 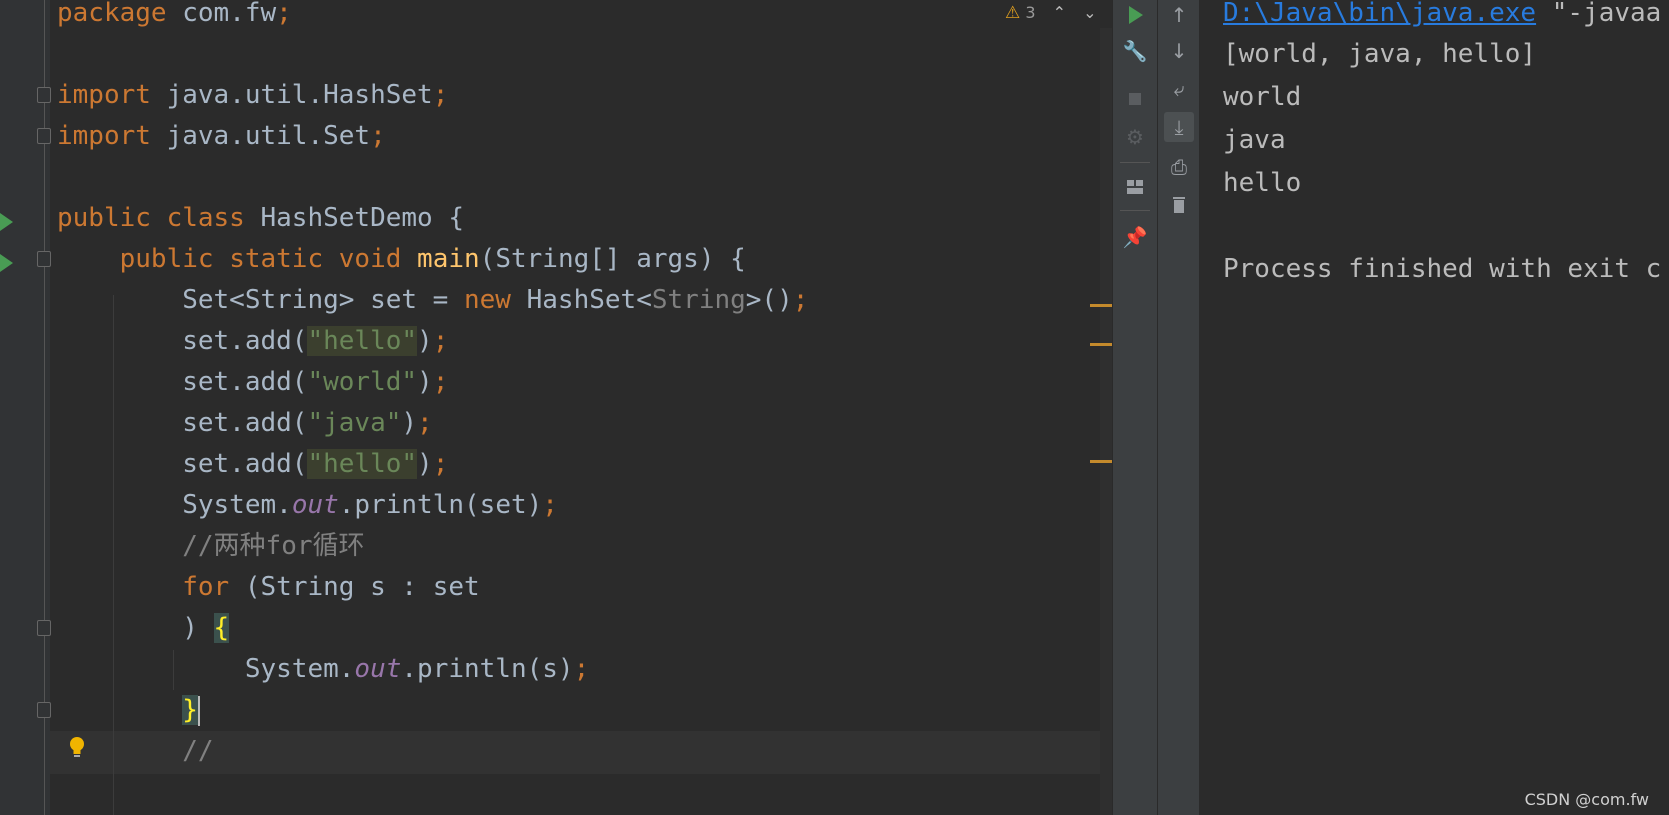 I want to click on code-line: set.add("world");, so click(x=252, y=382).